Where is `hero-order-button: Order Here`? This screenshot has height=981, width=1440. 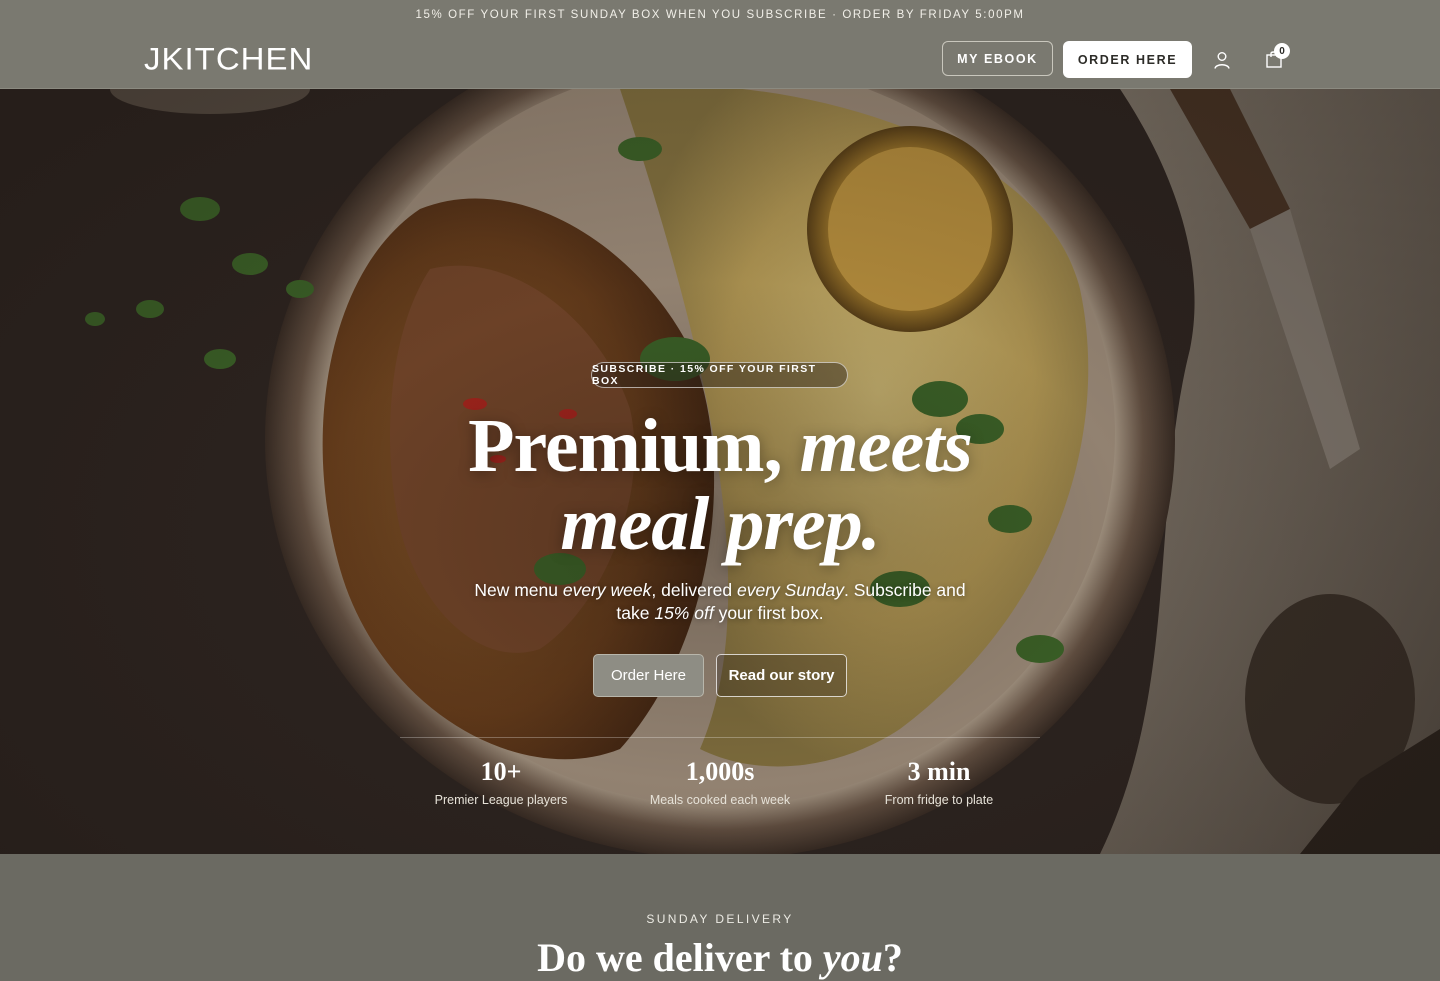 hero-order-button: Order Here is located at coordinates (648, 675).